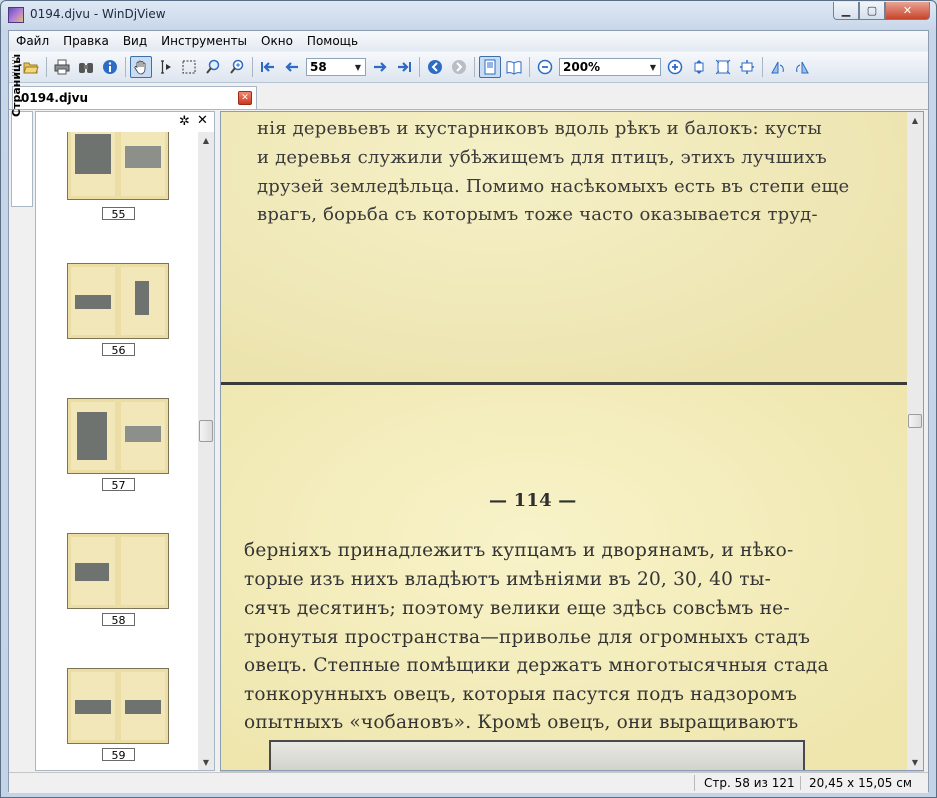 The height and width of the screenshot is (798, 937). Describe the element at coordinates (915, 441) in the screenshot. I see `document-vscrollbar: ▲ ▼` at that location.